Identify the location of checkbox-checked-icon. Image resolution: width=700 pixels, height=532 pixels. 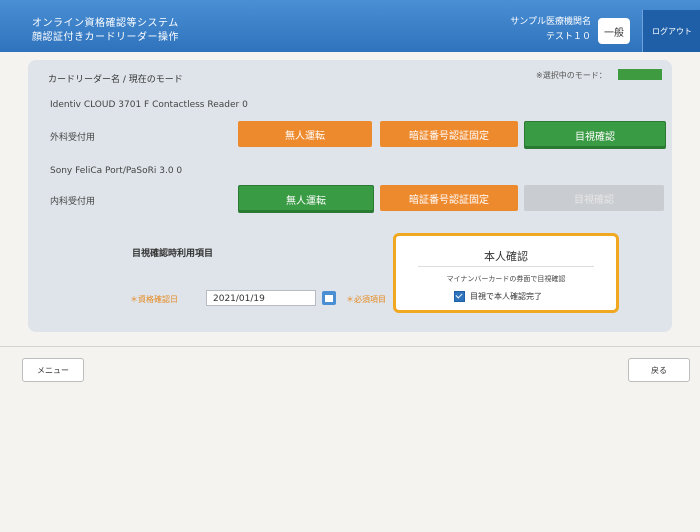
(459, 296).